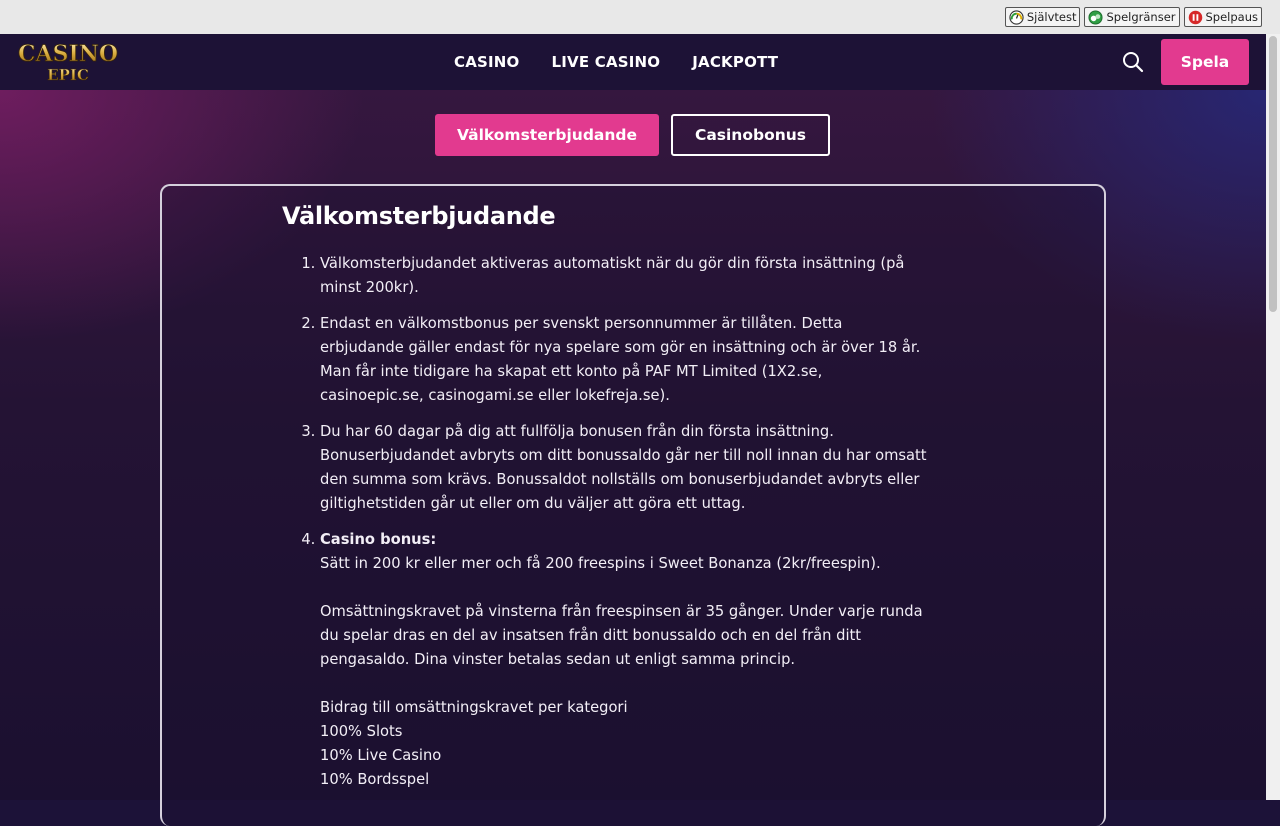 The width and height of the screenshot is (1280, 826). What do you see at coordinates (1195, 17) in the screenshot?
I see `pause-icon` at bounding box center [1195, 17].